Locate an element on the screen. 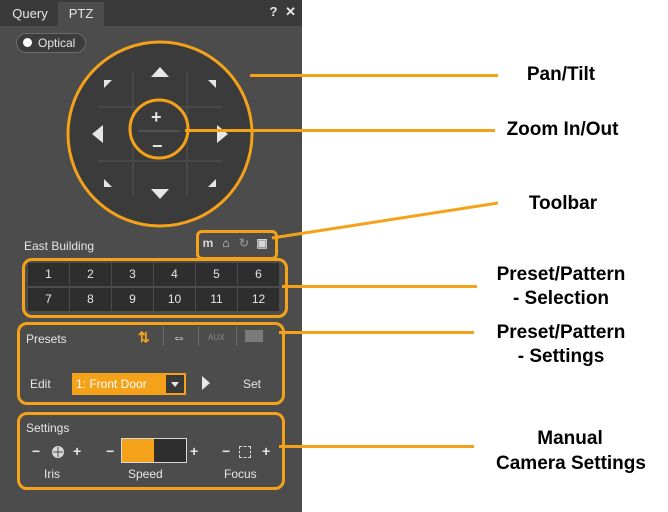 This screenshot has height=512, width=668. iris-icon is located at coordinates (58, 452).